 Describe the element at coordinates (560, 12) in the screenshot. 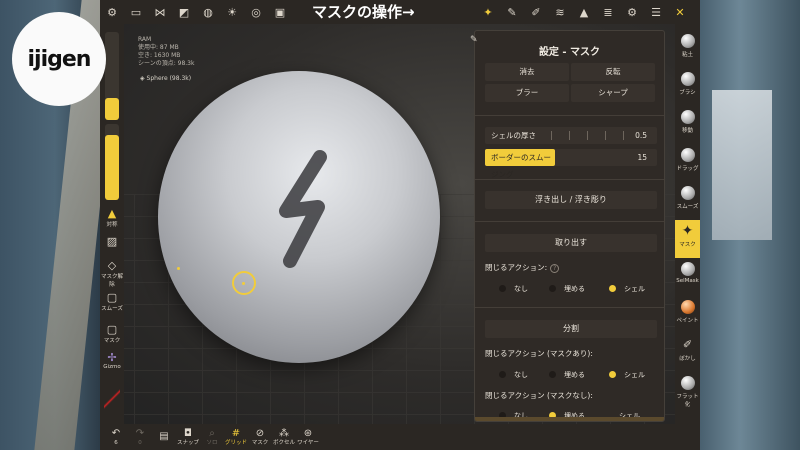

I see `stroke-icon: ≋` at that location.